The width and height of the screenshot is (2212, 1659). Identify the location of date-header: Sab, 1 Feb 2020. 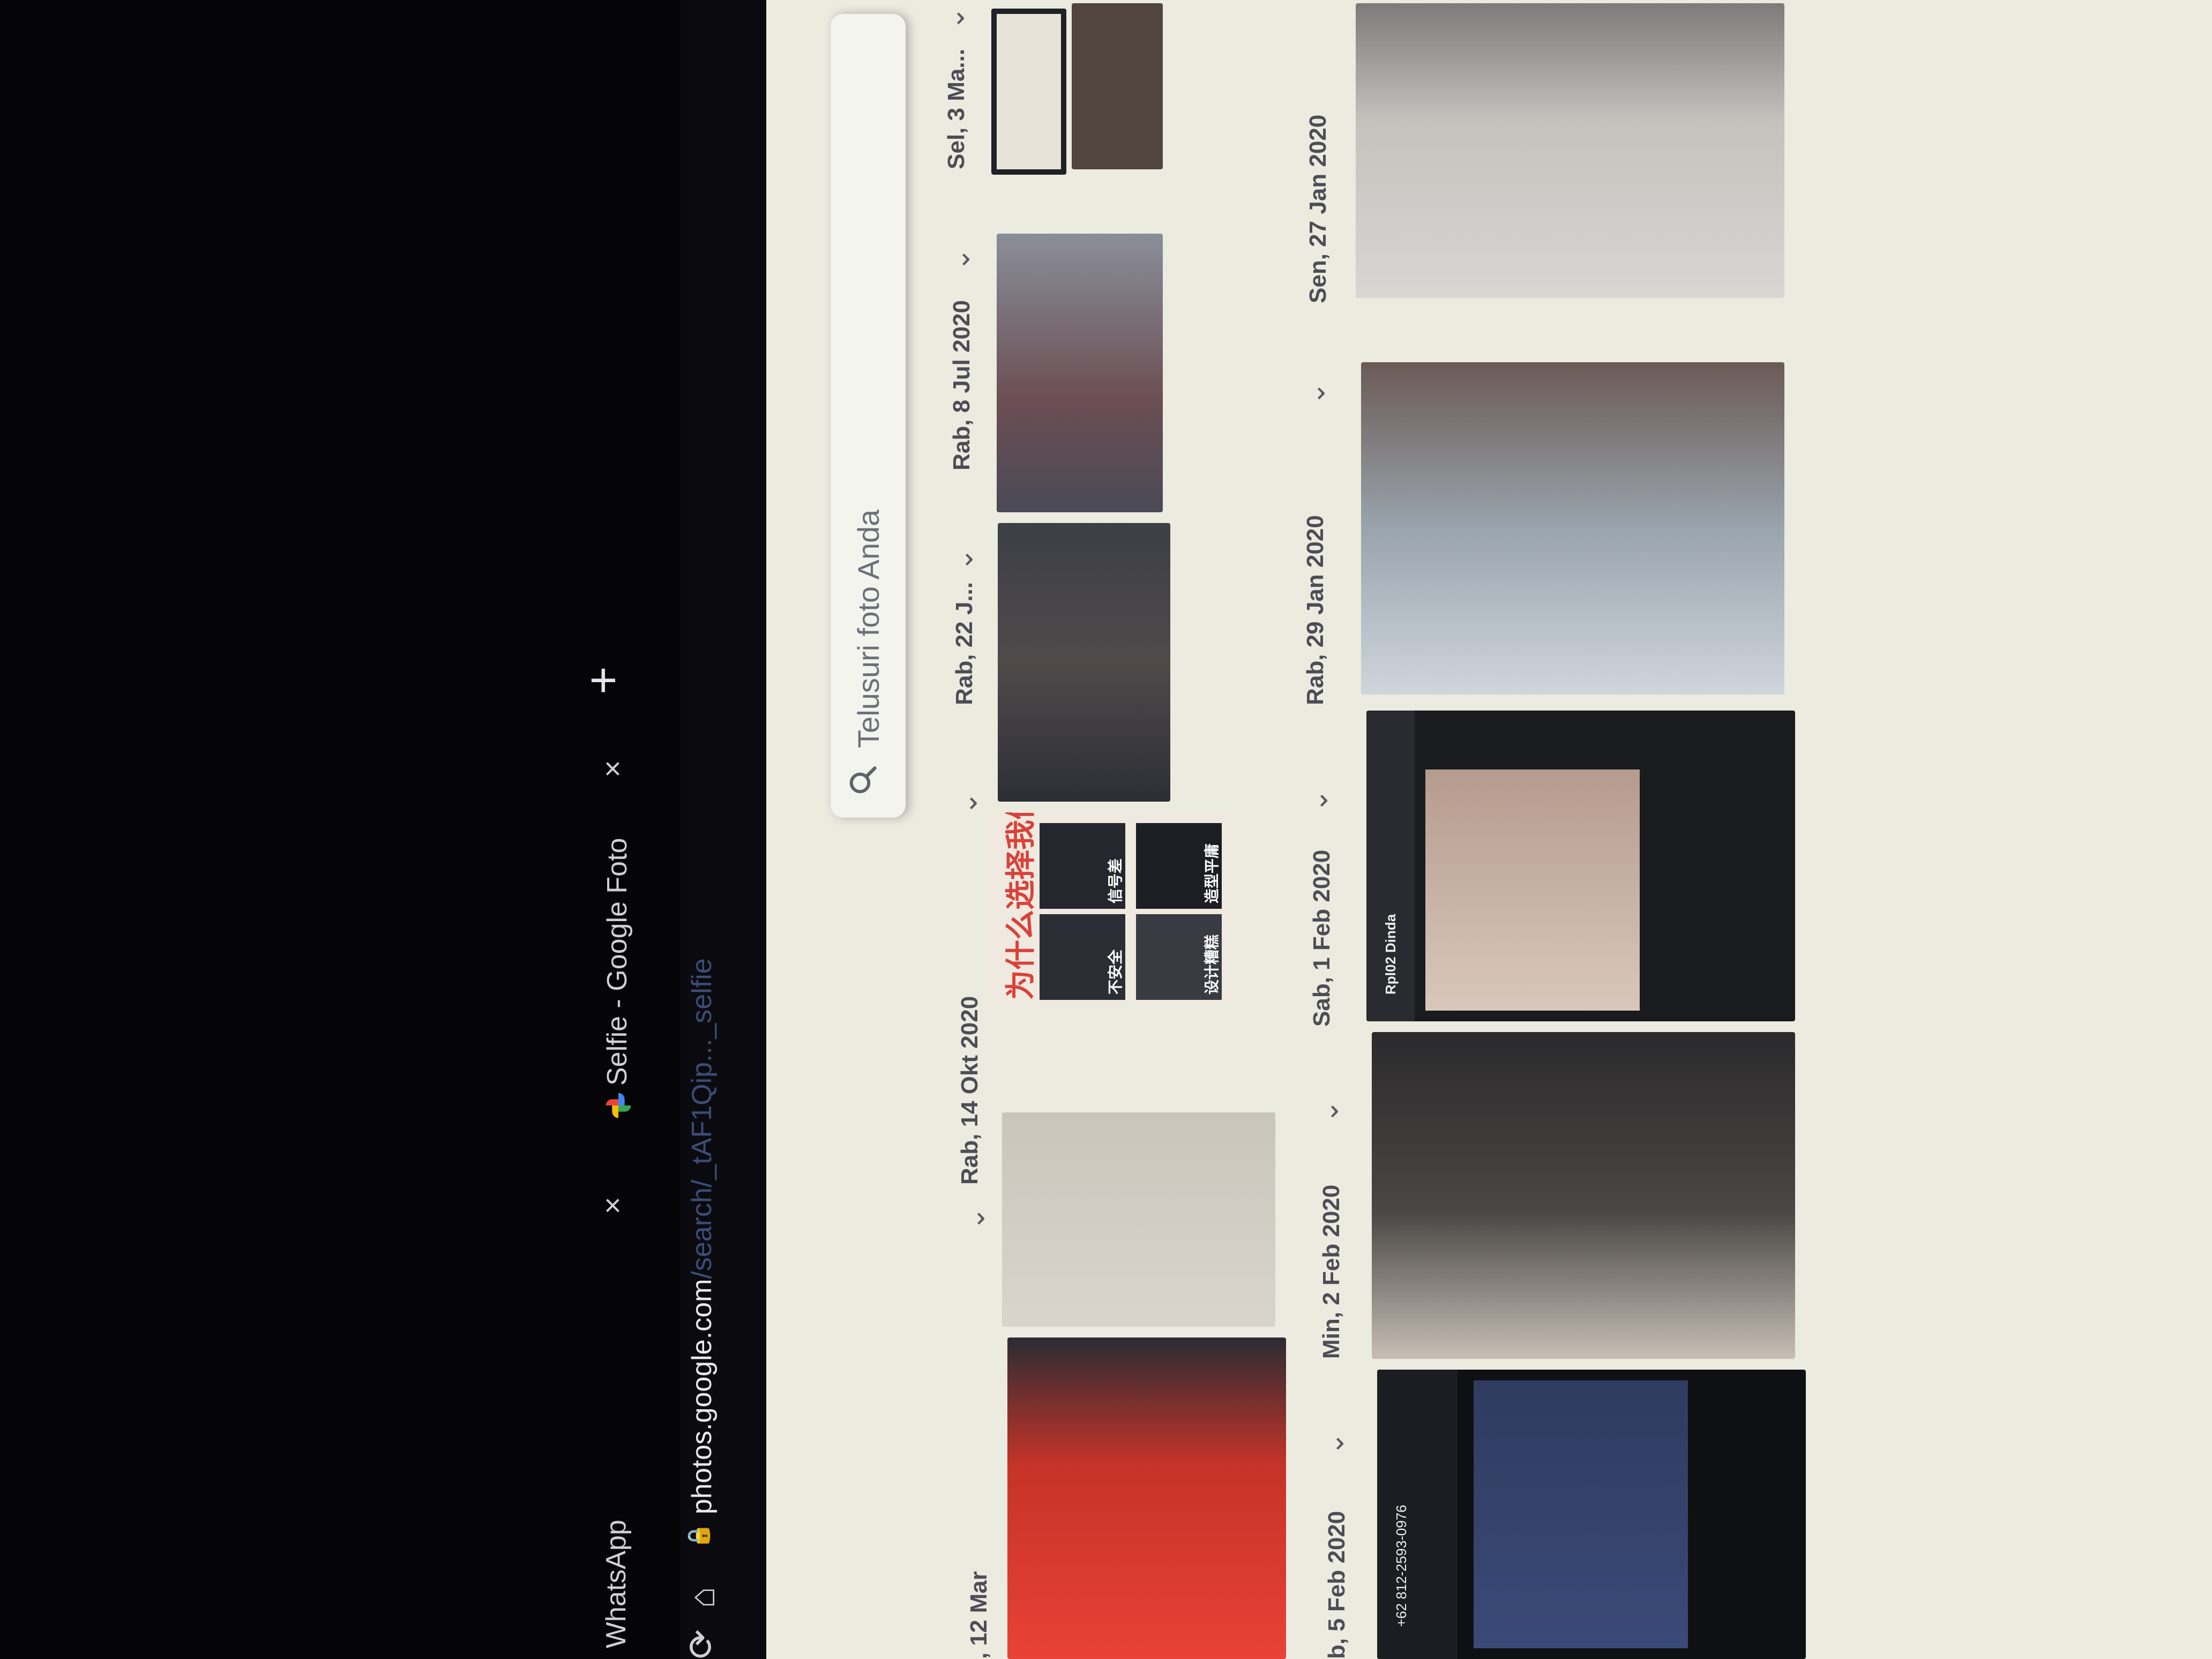
(1322, 938).